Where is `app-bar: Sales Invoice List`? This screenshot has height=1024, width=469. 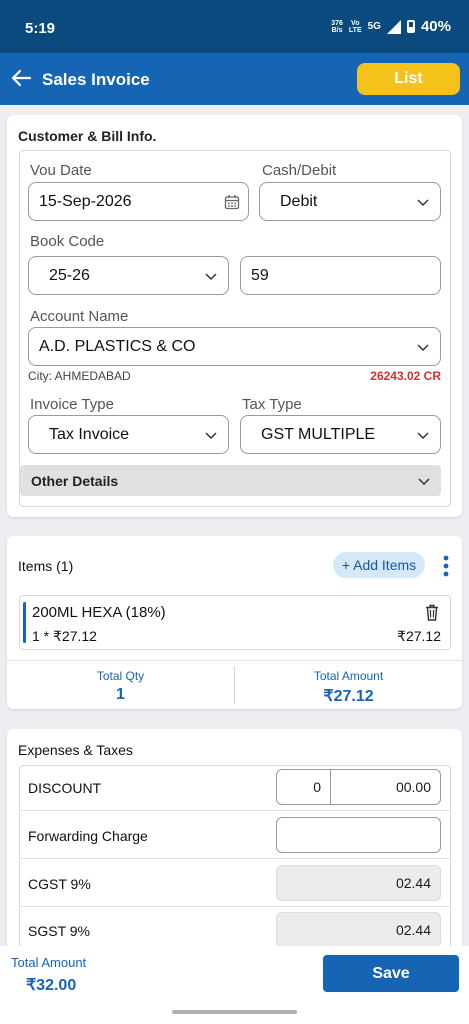 app-bar: Sales Invoice List is located at coordinates (234, 79).